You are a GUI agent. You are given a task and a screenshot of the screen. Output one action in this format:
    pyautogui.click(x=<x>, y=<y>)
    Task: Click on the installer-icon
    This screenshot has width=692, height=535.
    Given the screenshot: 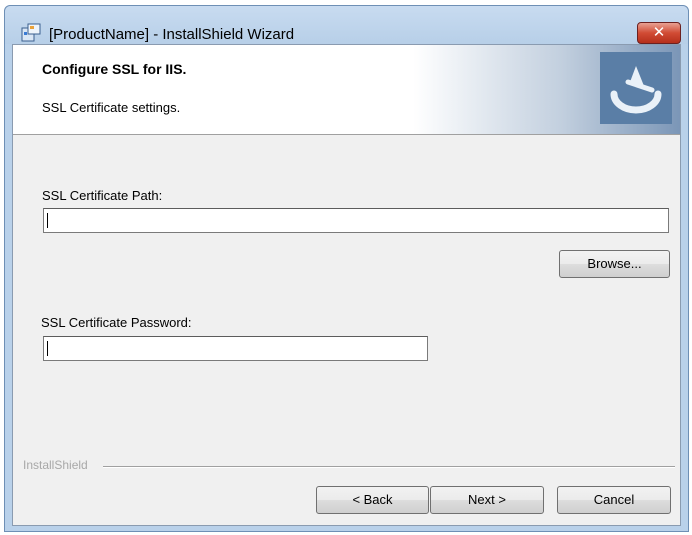 What is the action you would take?
    pyautogui.click(x=31, y=32)
    